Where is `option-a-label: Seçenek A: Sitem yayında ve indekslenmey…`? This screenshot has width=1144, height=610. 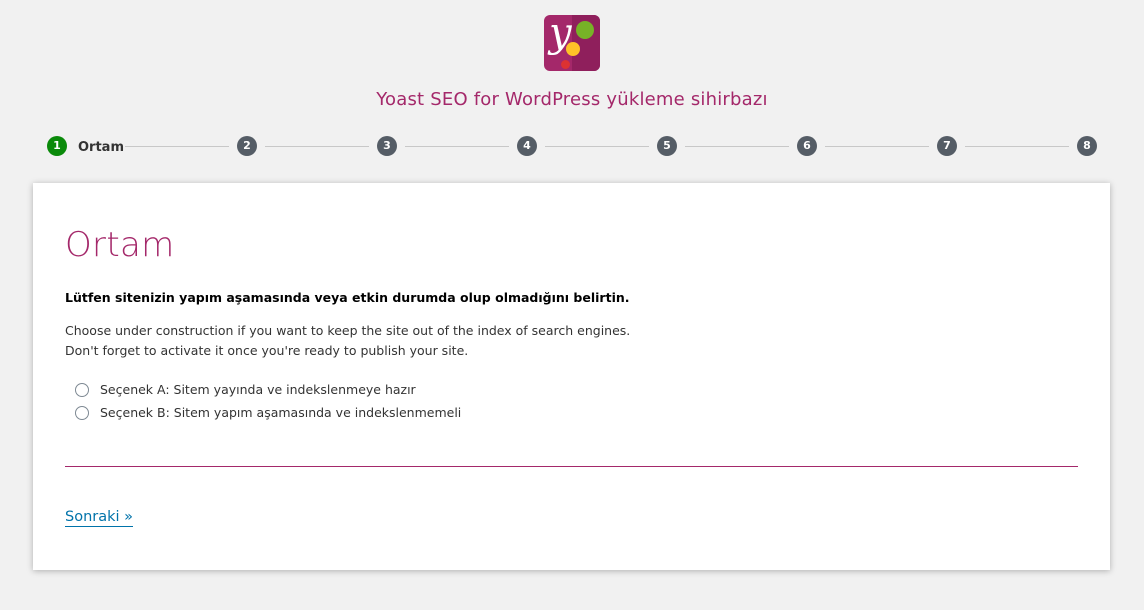 option-a-label: Seçenek A: Sitem yayında ve indekslenmey… is located at coordinates (258, 389).